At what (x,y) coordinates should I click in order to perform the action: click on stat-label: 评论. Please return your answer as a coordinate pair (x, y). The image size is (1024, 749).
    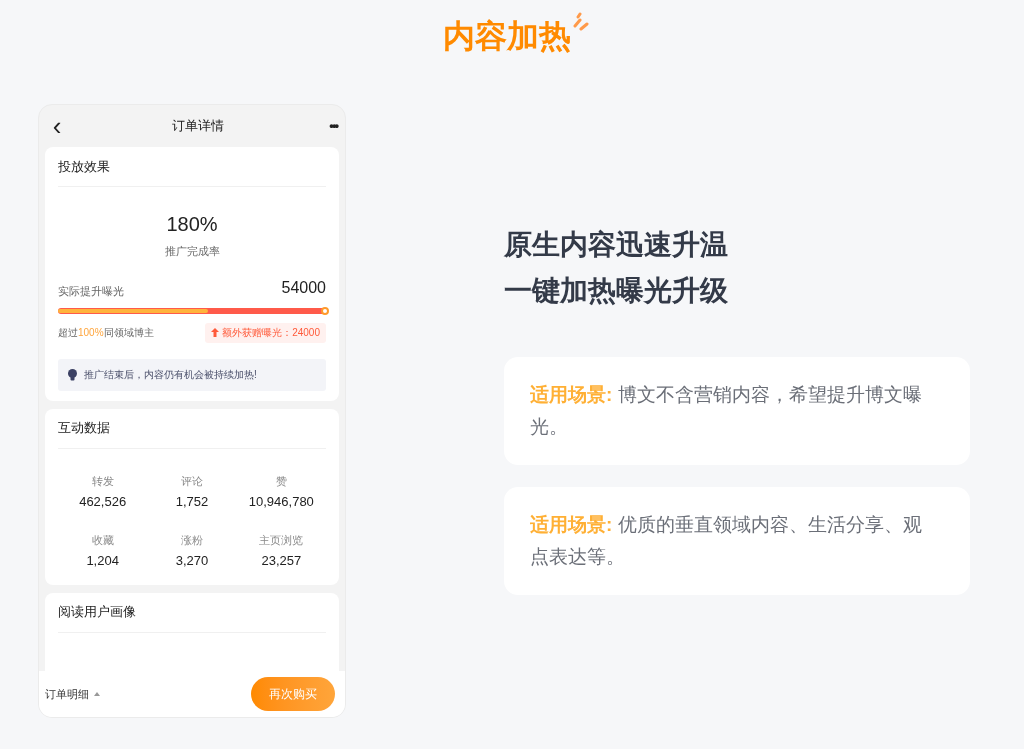
    Looking at the image, I should click on (192, 481).